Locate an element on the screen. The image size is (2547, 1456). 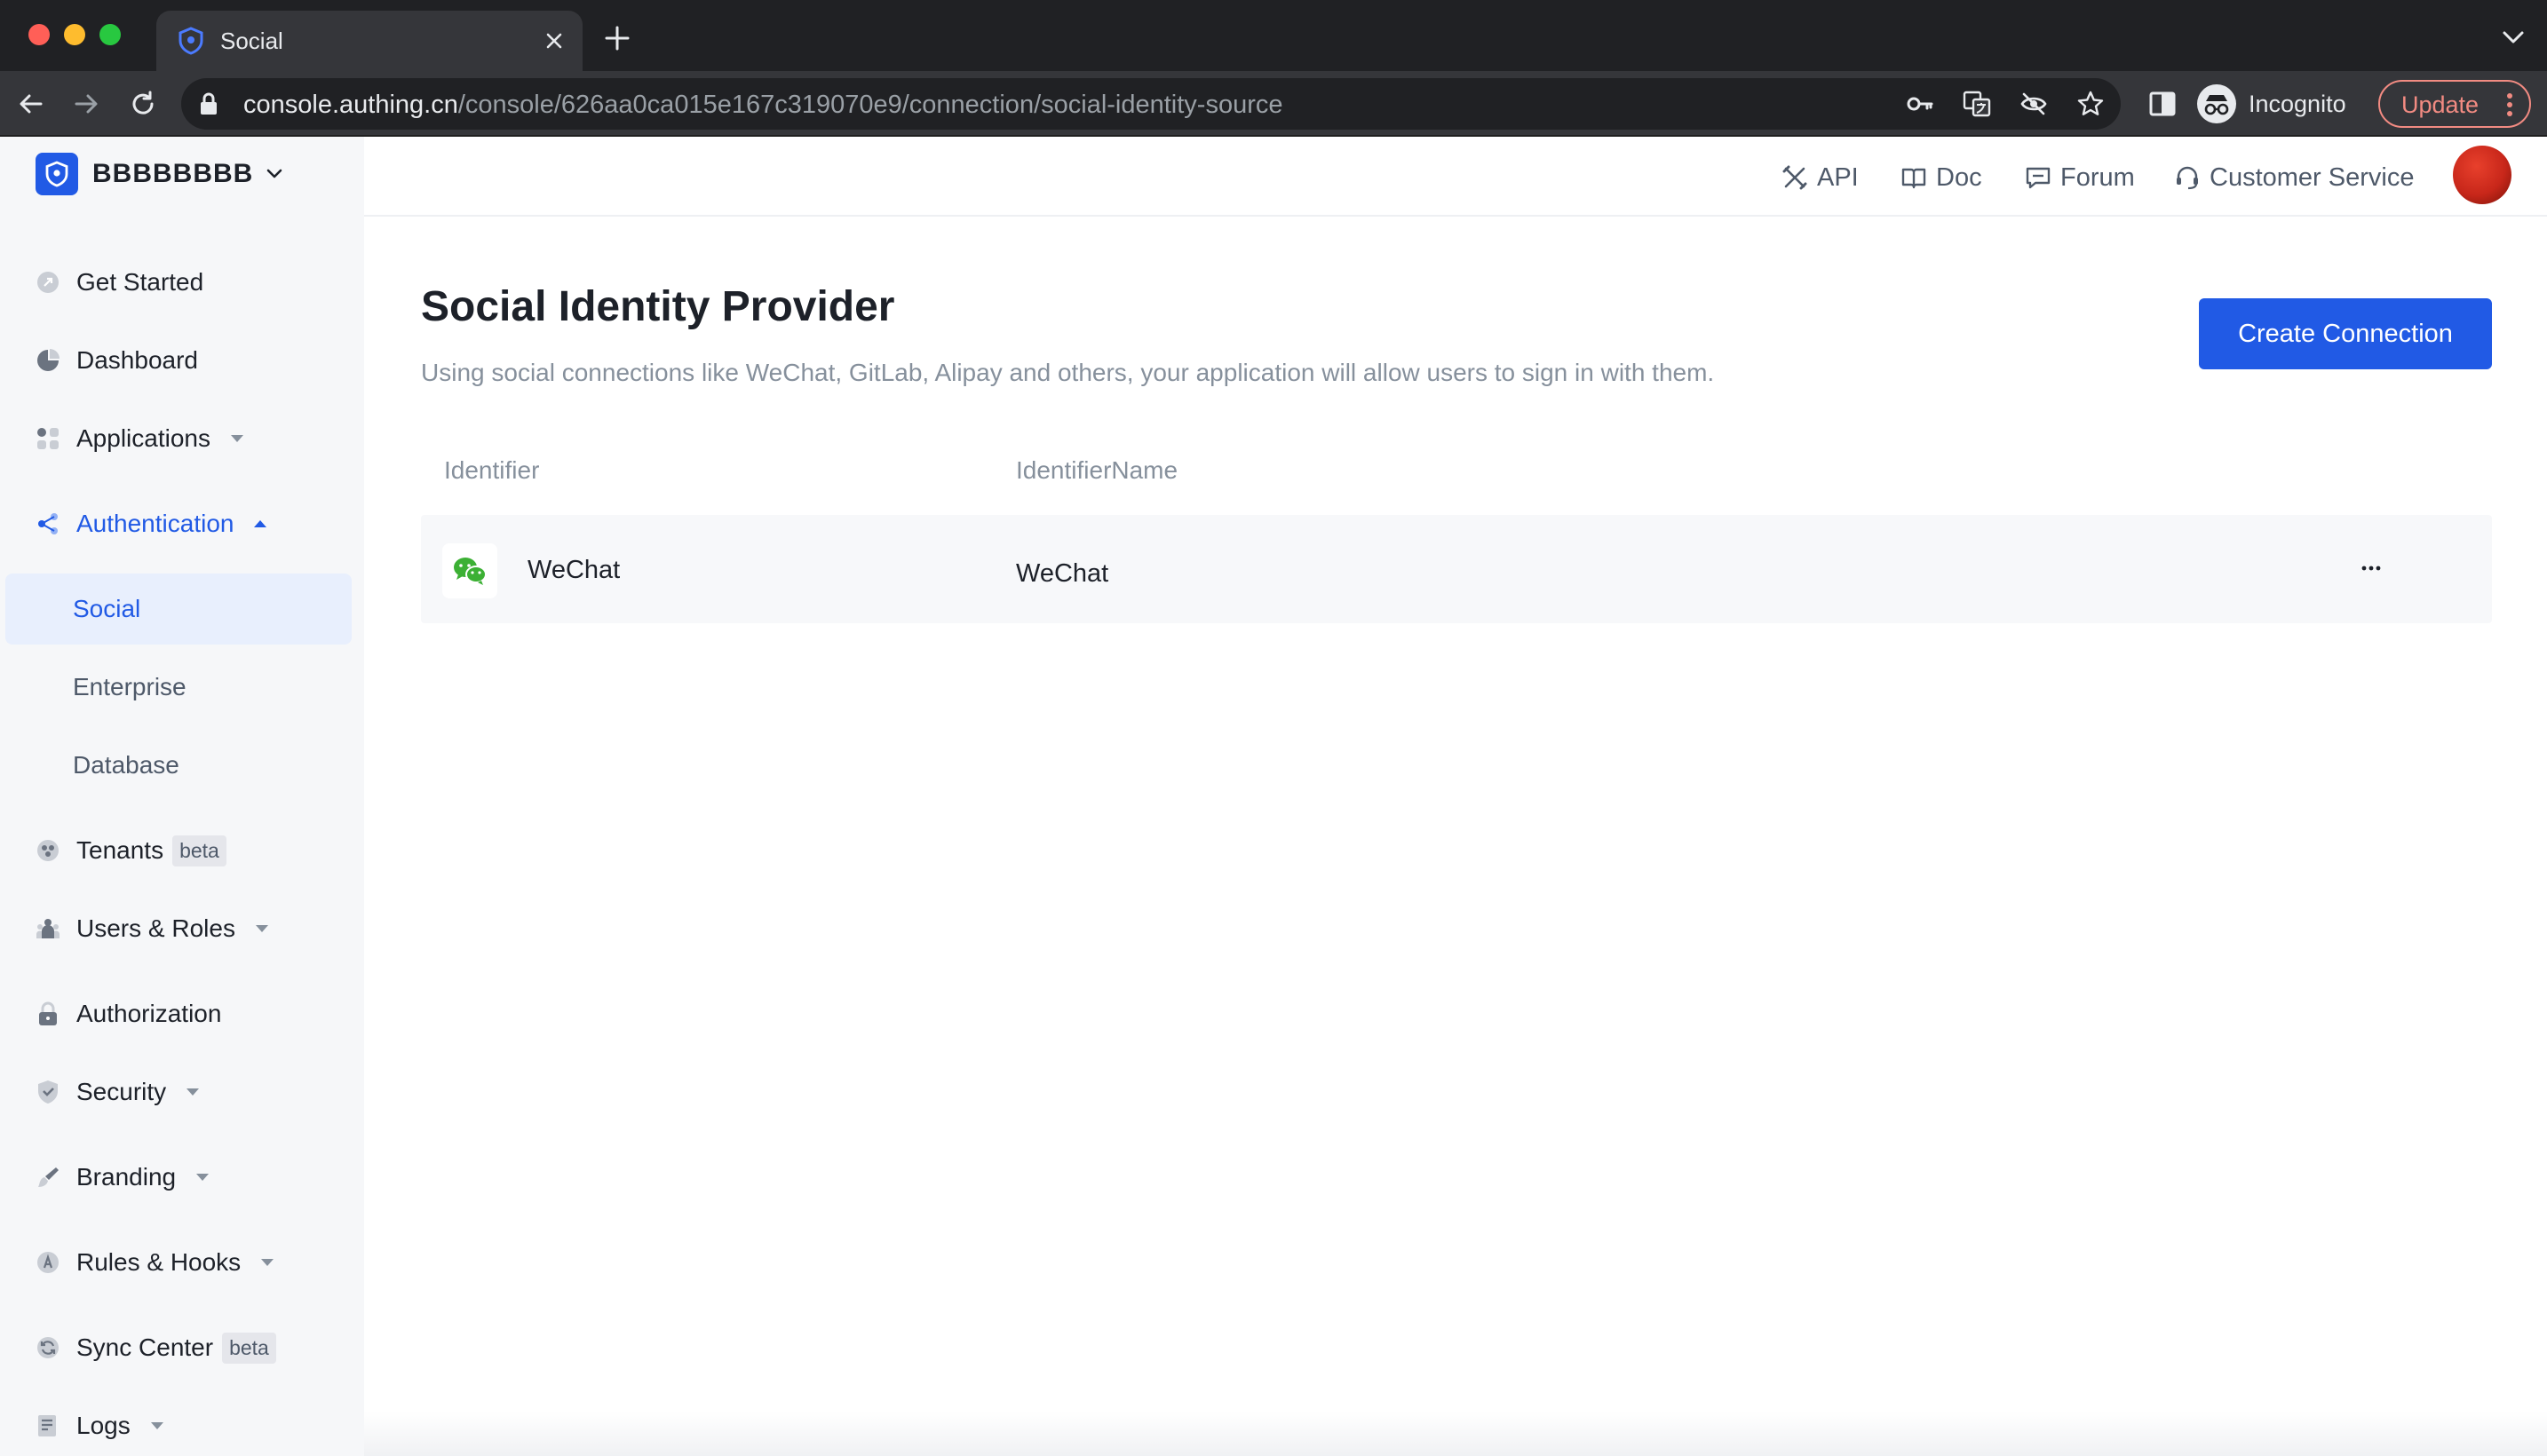
brush-icon is located at coordinates (48, 1177).